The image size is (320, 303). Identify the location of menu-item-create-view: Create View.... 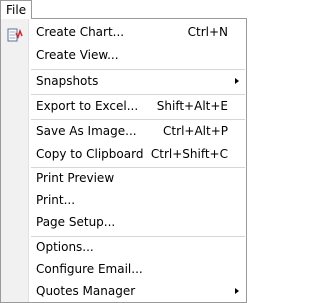
(123, 55).